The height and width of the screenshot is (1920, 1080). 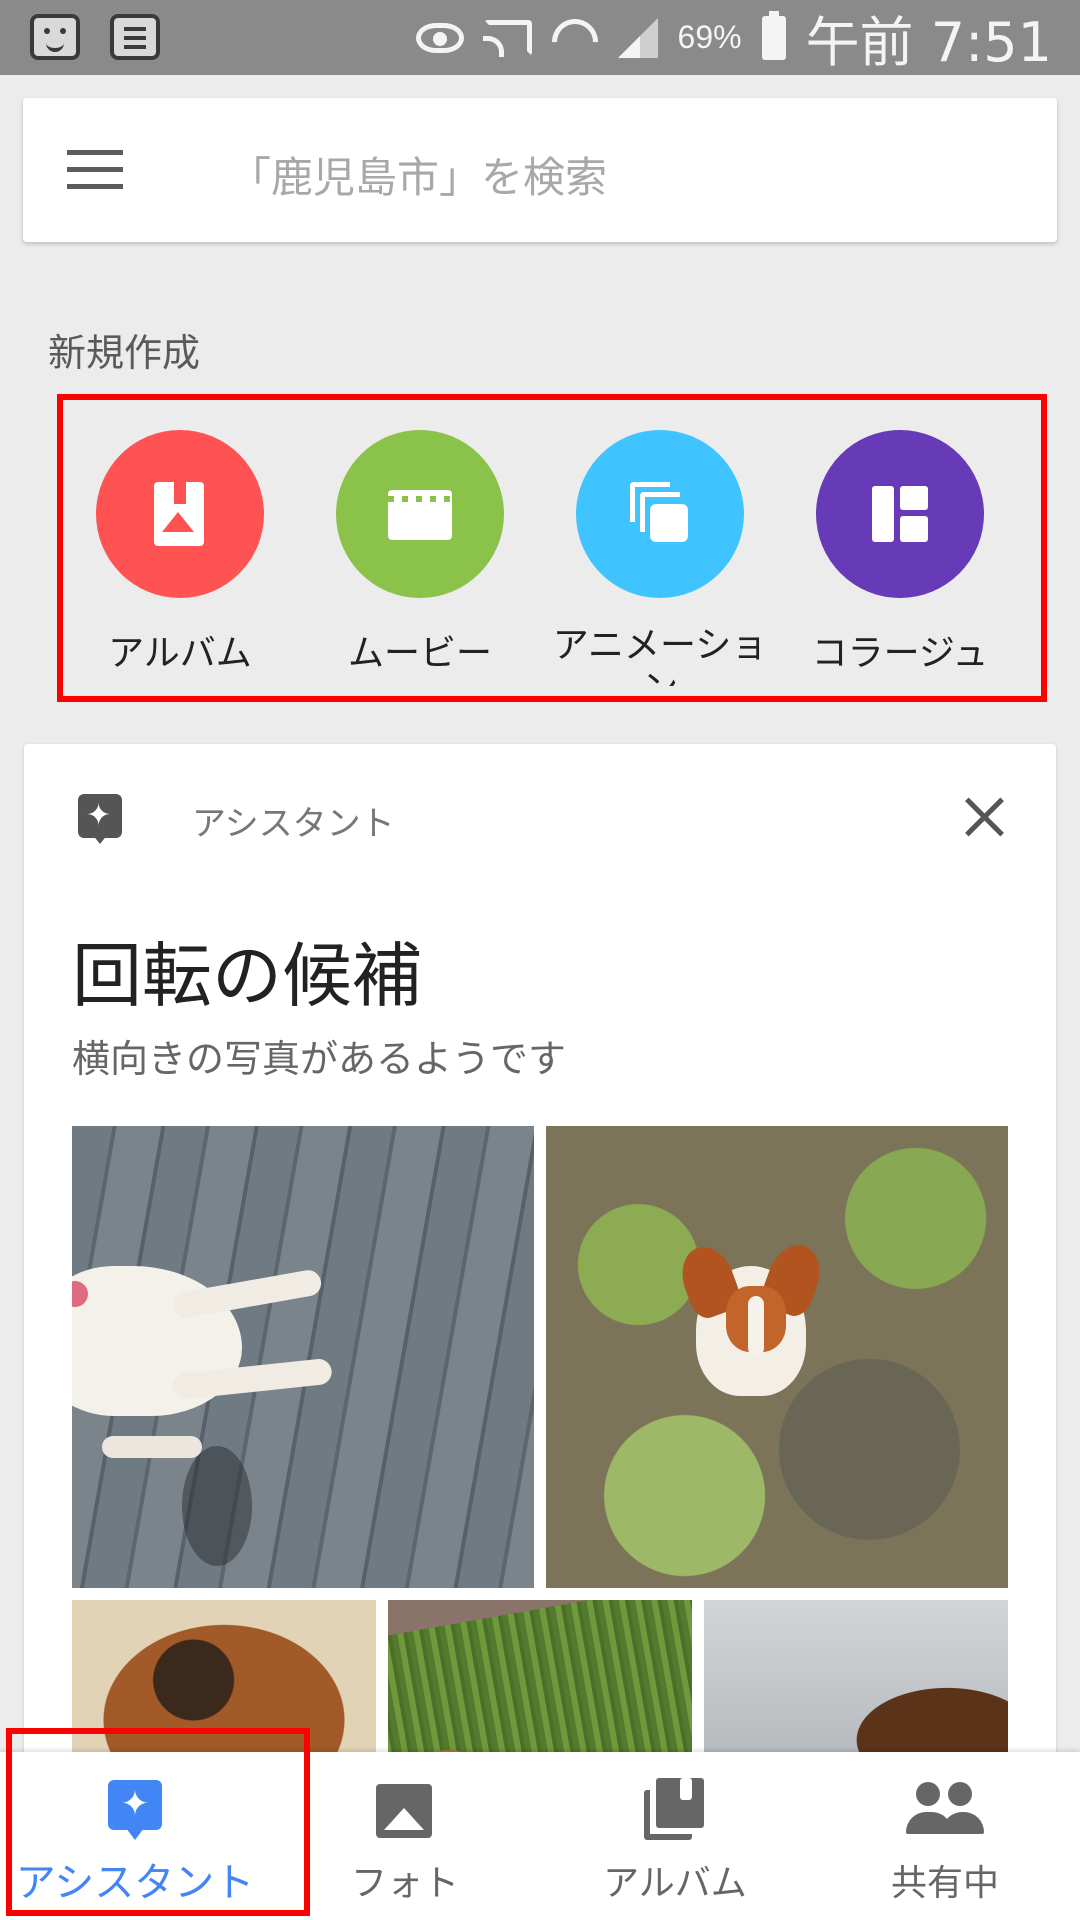 I want to click on create-animation-label: アニメーション, so click(x=660, y=655).